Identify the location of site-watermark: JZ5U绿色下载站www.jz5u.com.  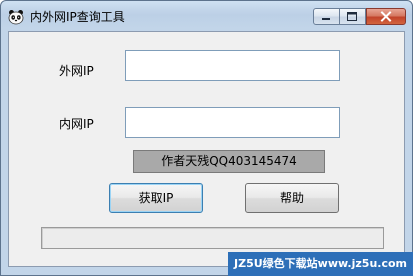
(320, 264).